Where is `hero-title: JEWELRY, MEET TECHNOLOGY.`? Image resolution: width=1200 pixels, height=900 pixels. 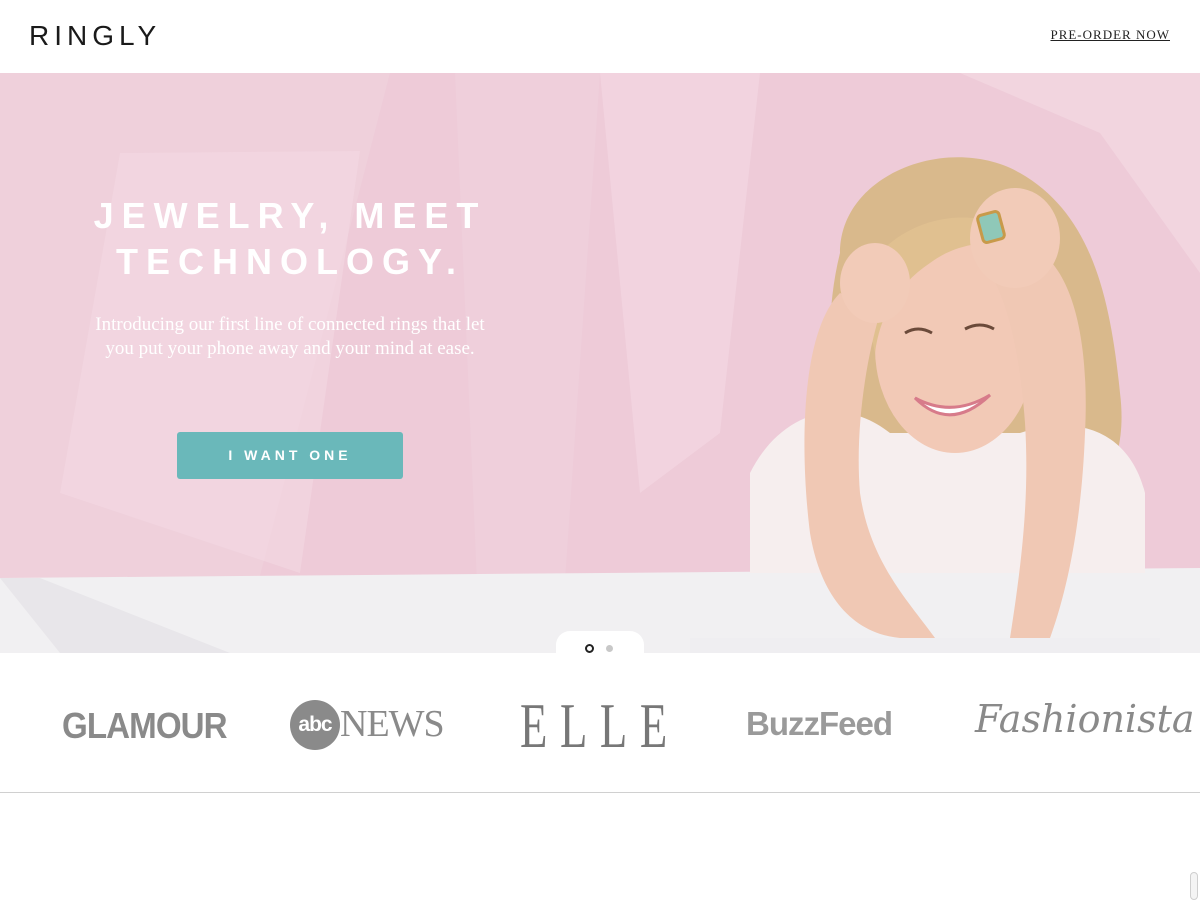
hero-title: JEWELRY, MEET TECHNOLOGY. is located at coordinates (290, 239).